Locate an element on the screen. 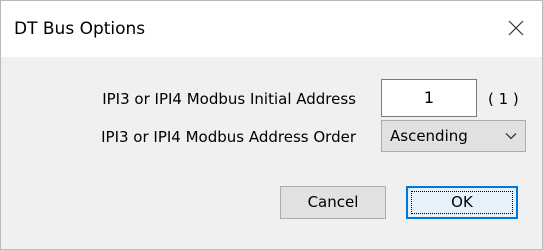 The image size is (543, 250). initial-address-input: 1 is located at coordinates (429, 98).